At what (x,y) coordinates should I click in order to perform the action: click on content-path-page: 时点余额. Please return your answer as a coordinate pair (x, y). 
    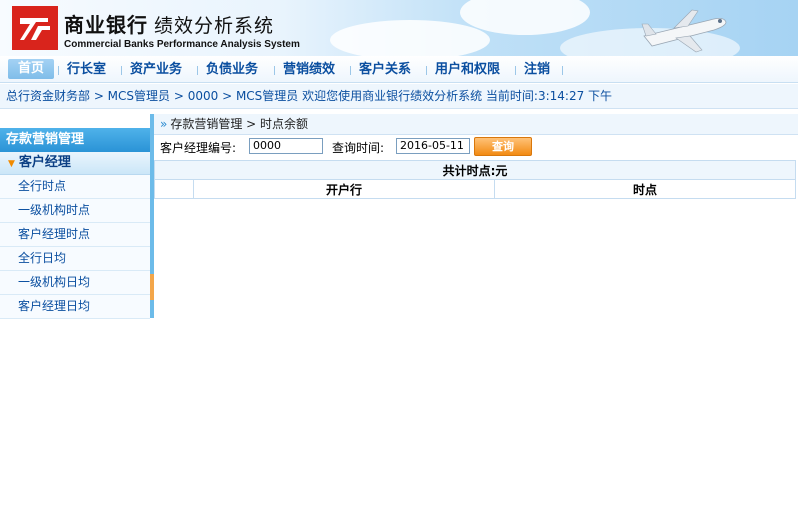
    Looking at the image, I should click on (284, 124).